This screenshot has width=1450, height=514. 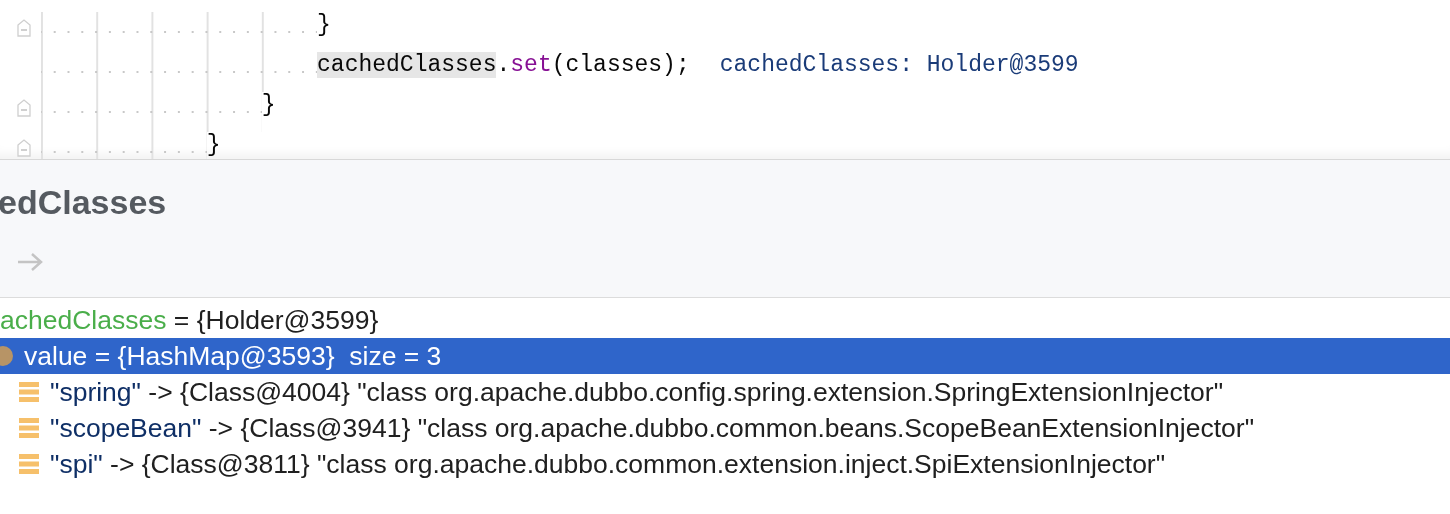 I want to click on node-label: "spi" -> {Class@3811} "class org.apache.dubbo.common.extension.inject.SpiExtensionInjector", so click(x=608, y=464).